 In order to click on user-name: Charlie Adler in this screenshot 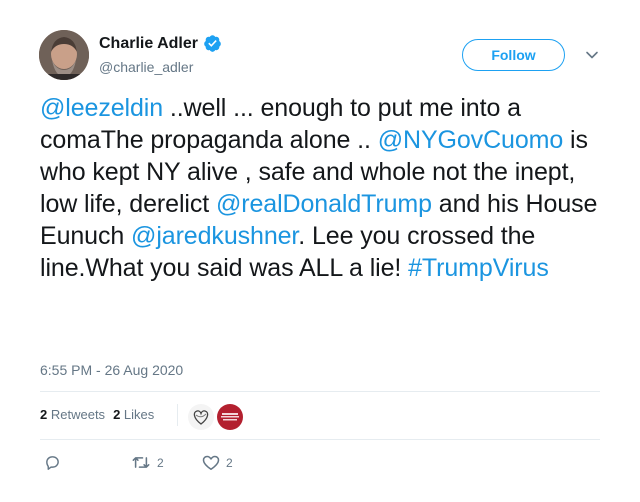, I will do `click(148, 44)`.